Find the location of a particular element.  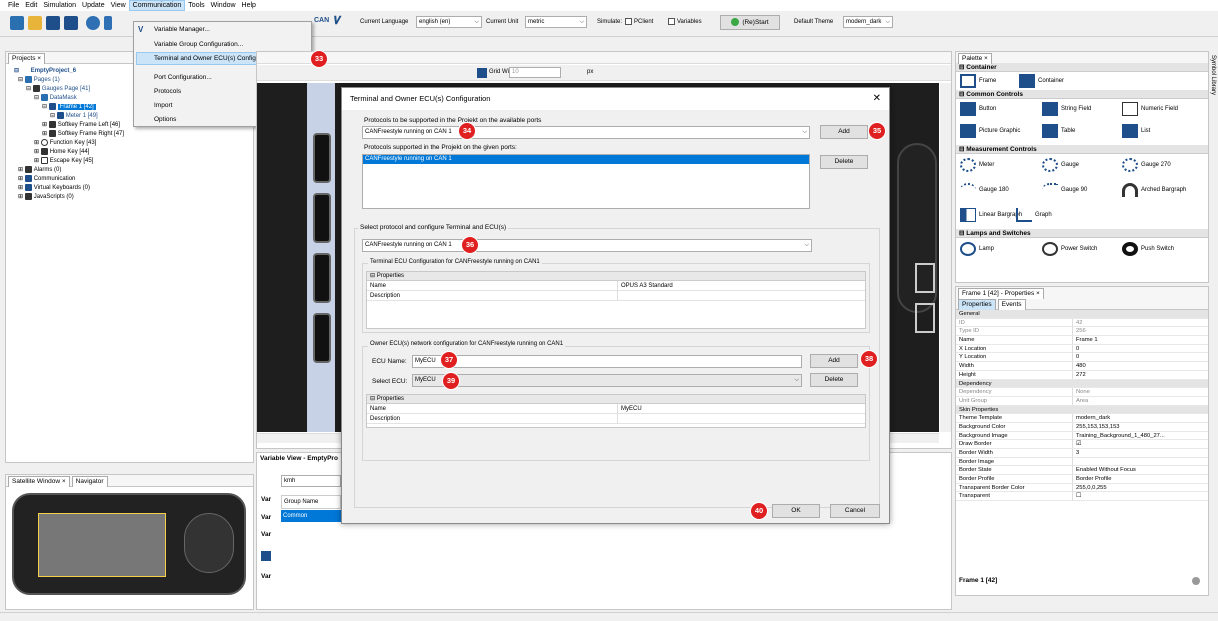

property-row: Background Color 255,153,153,153 is located at coordinates (1082, 427).